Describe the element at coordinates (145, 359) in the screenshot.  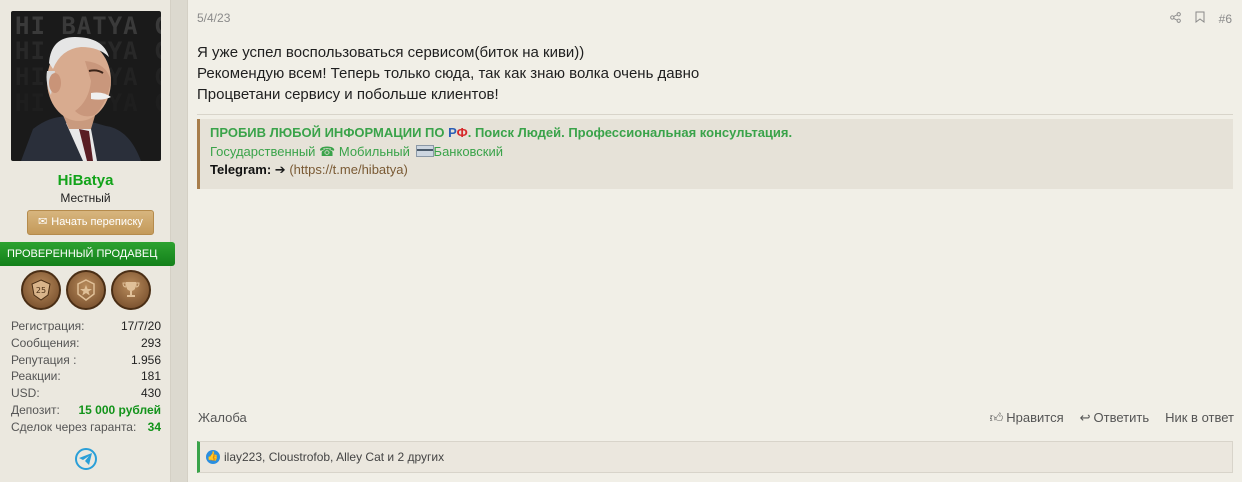
I see `stat-value: 1.956` at that location.